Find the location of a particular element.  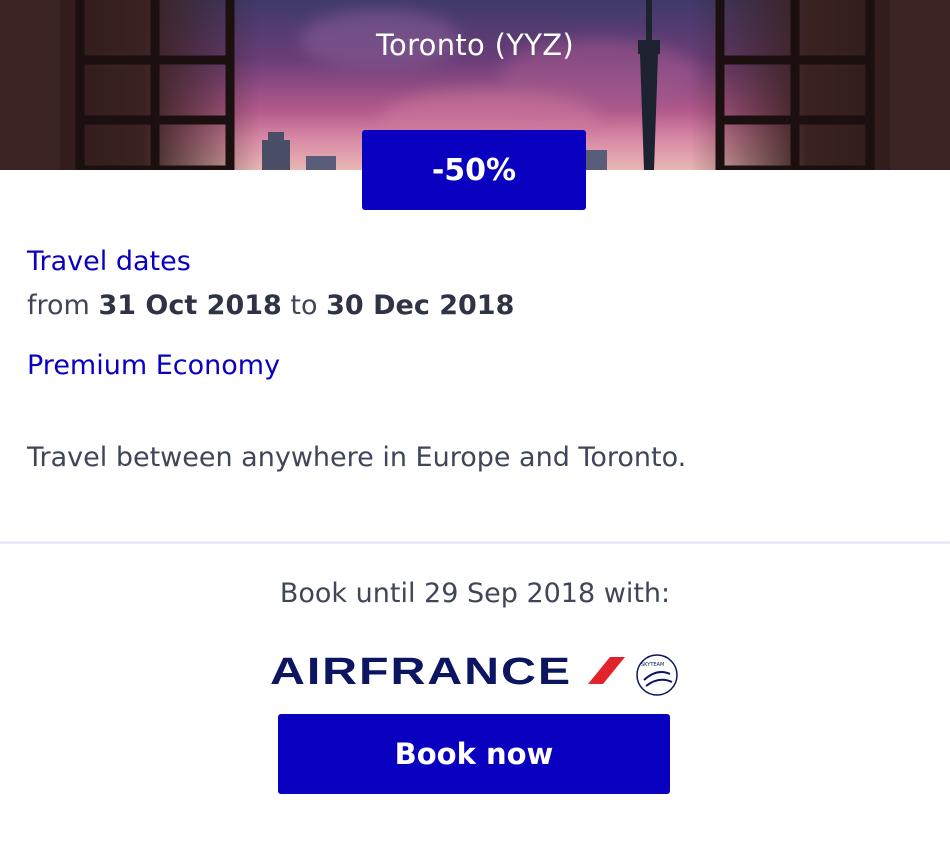

discount-badge: -50% is located at coordinates (474, 170).